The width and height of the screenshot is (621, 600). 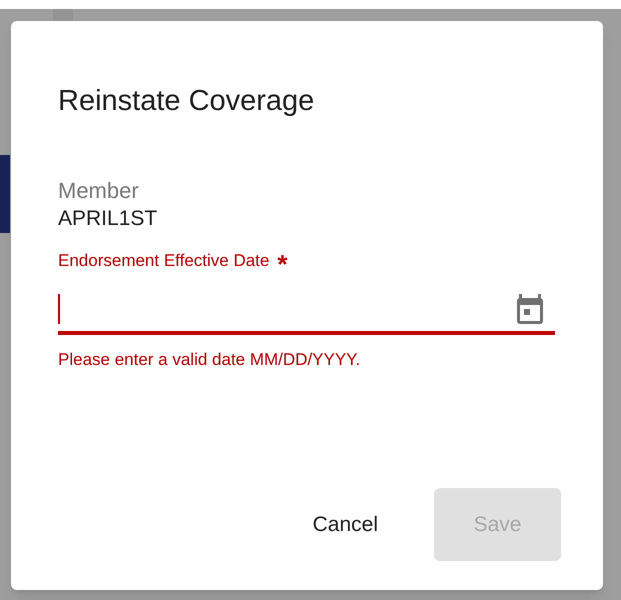 I want to click on field-label: Endorsement Effective Date, so click(x=164, y=261).